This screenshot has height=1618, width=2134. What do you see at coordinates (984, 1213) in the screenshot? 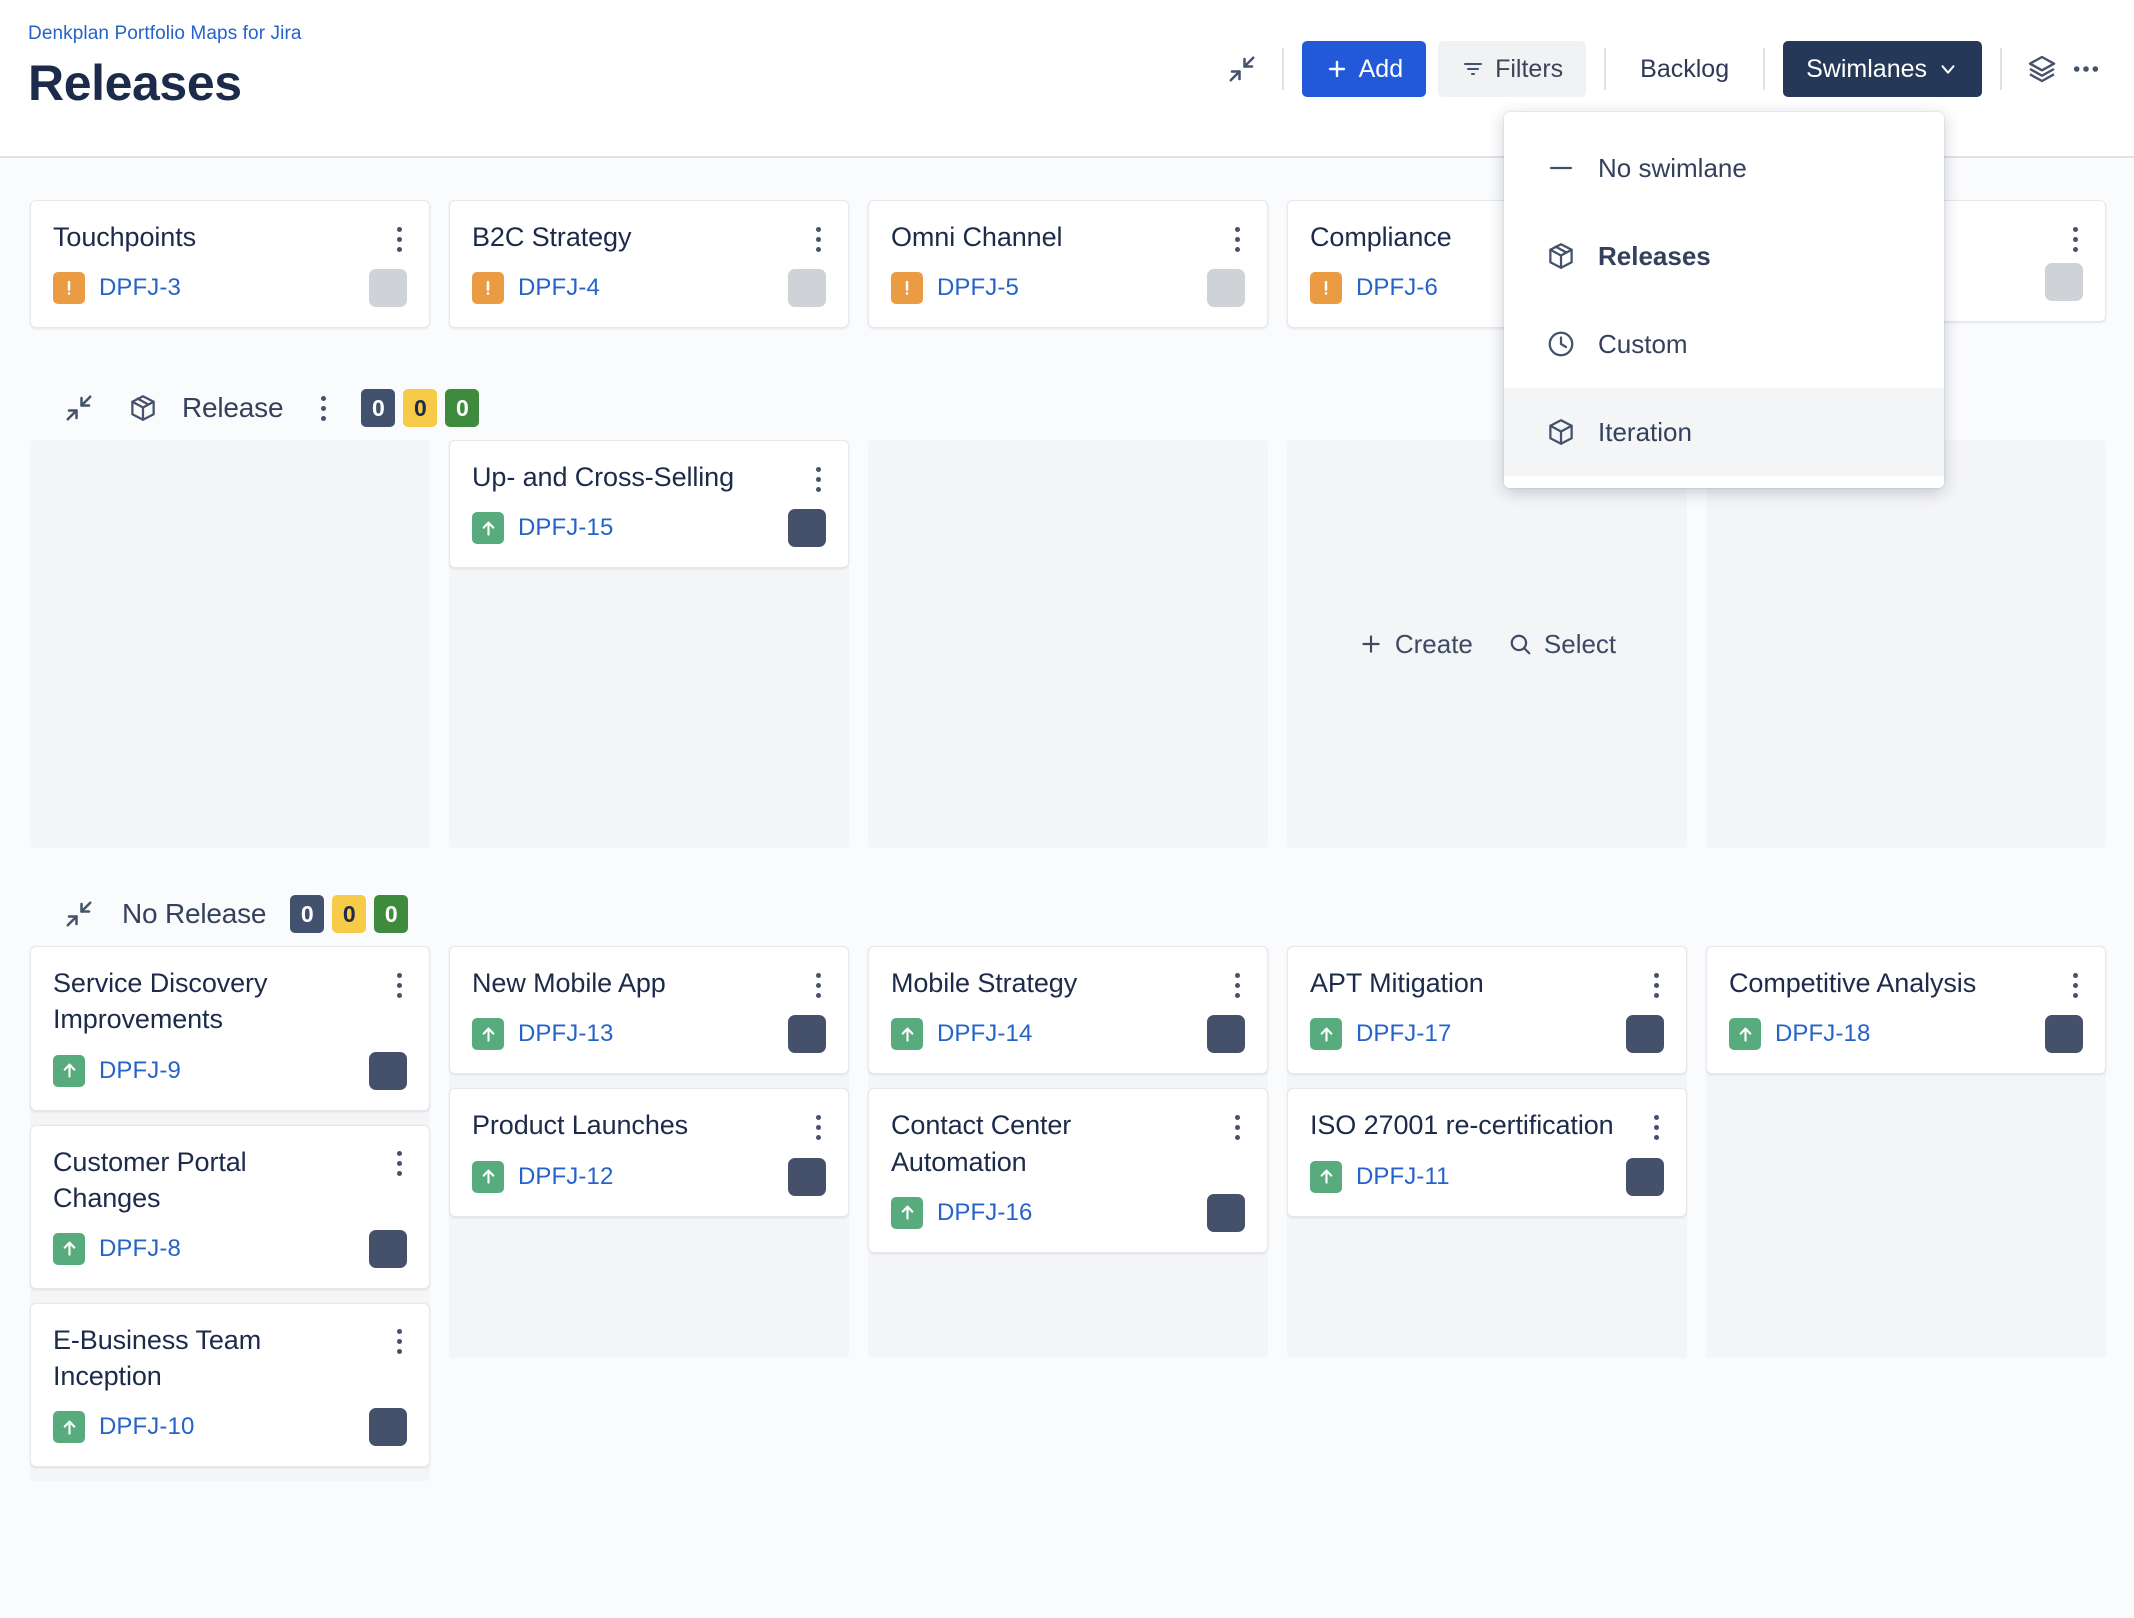
I see `issue-key-link: DPFJ-16` at bounding box center [984, 1213].